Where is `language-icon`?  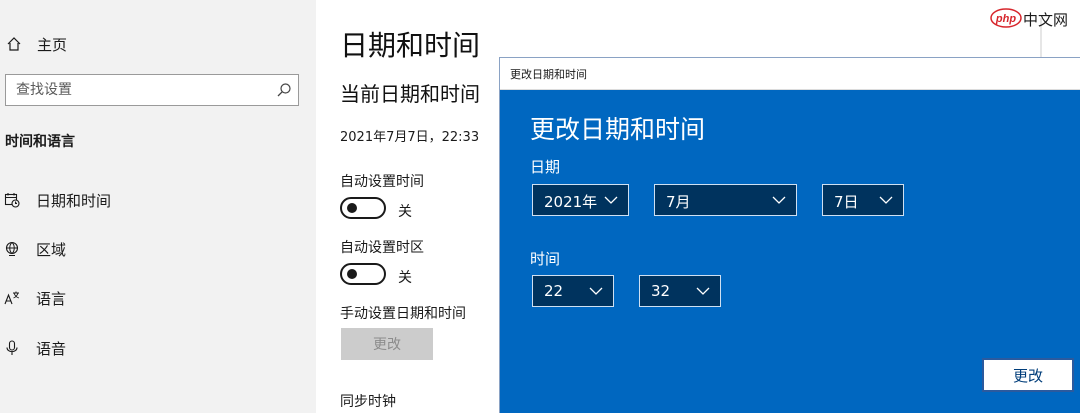
language-icon is located at coordinates (12, 298).